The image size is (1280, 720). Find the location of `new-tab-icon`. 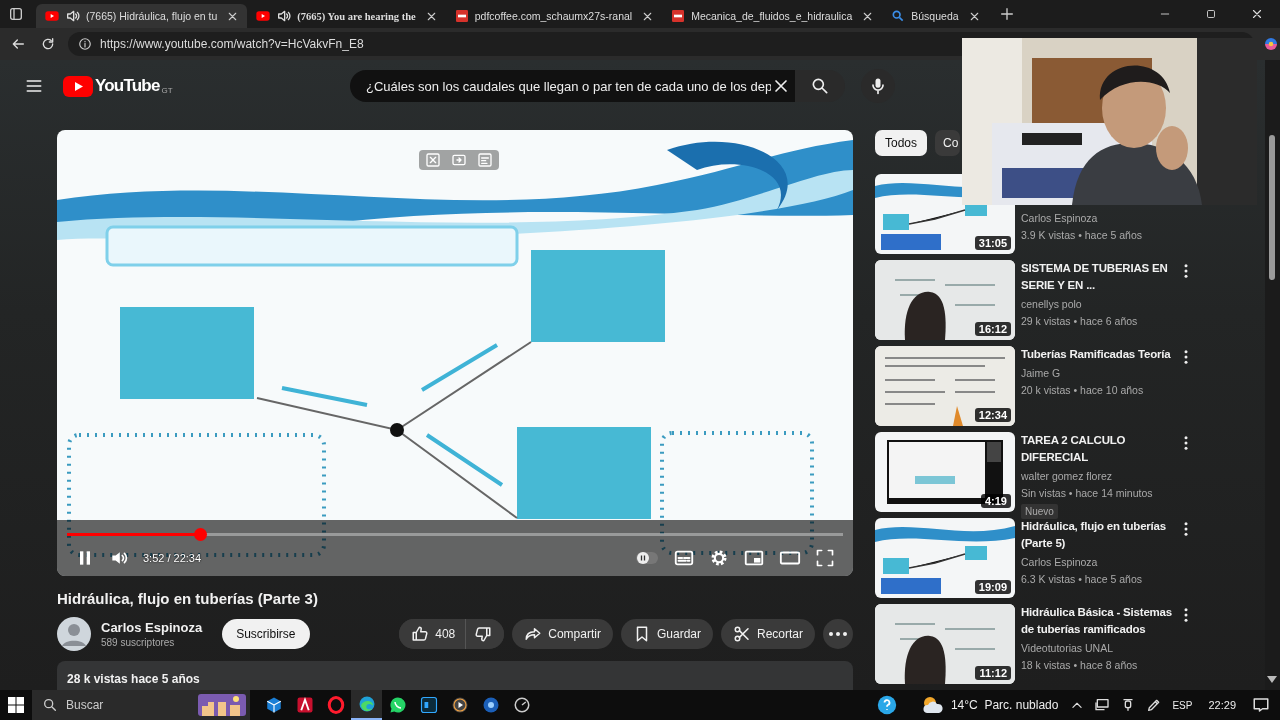

new-tab-icon is located at coordinates (1006, 14).